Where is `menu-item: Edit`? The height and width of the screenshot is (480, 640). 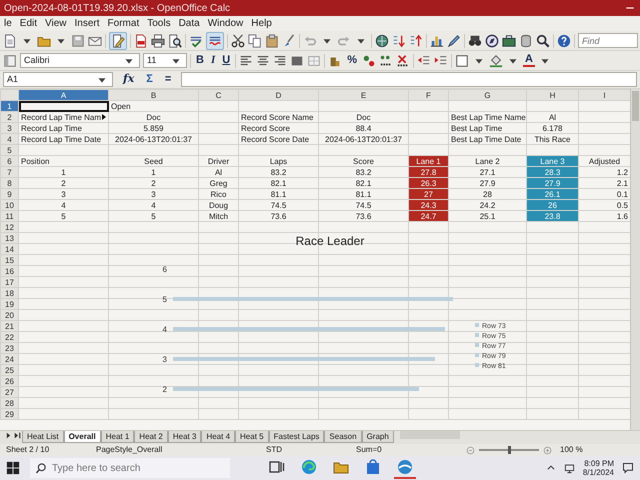 menu-item: Edit is located at coordinates (29, 23).